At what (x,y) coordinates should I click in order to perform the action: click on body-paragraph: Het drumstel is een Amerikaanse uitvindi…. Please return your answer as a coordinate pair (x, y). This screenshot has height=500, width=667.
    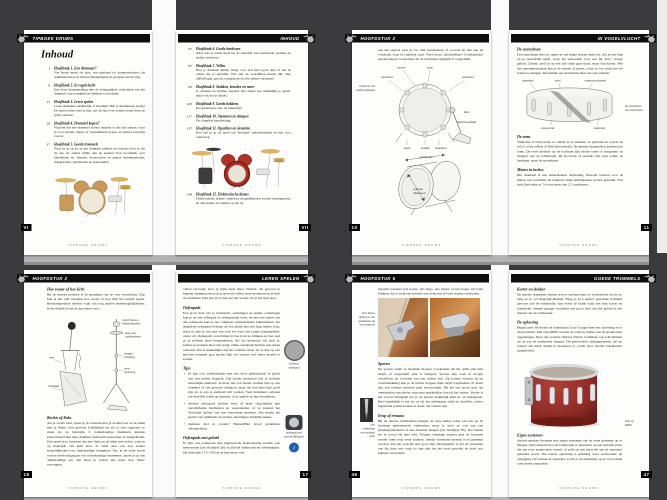
    Looking at the image, I should click on (570, 180).